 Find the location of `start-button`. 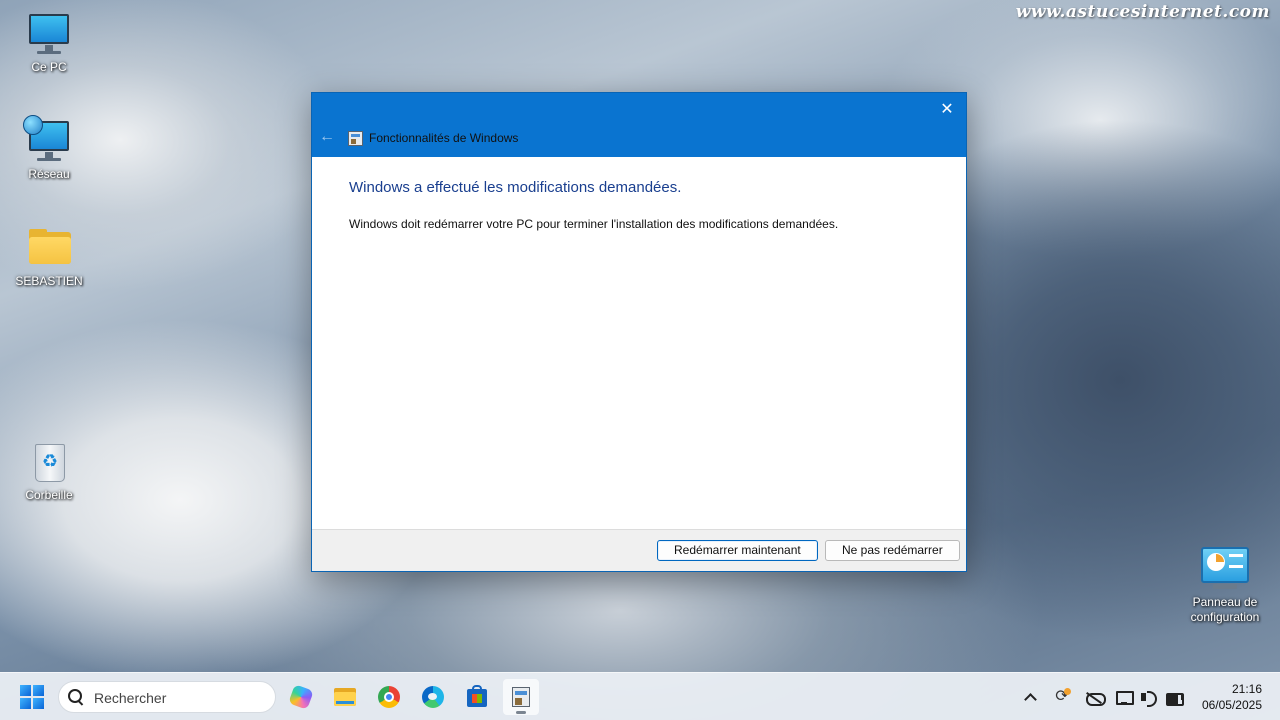

start-button is located at coordinates (32, 697).